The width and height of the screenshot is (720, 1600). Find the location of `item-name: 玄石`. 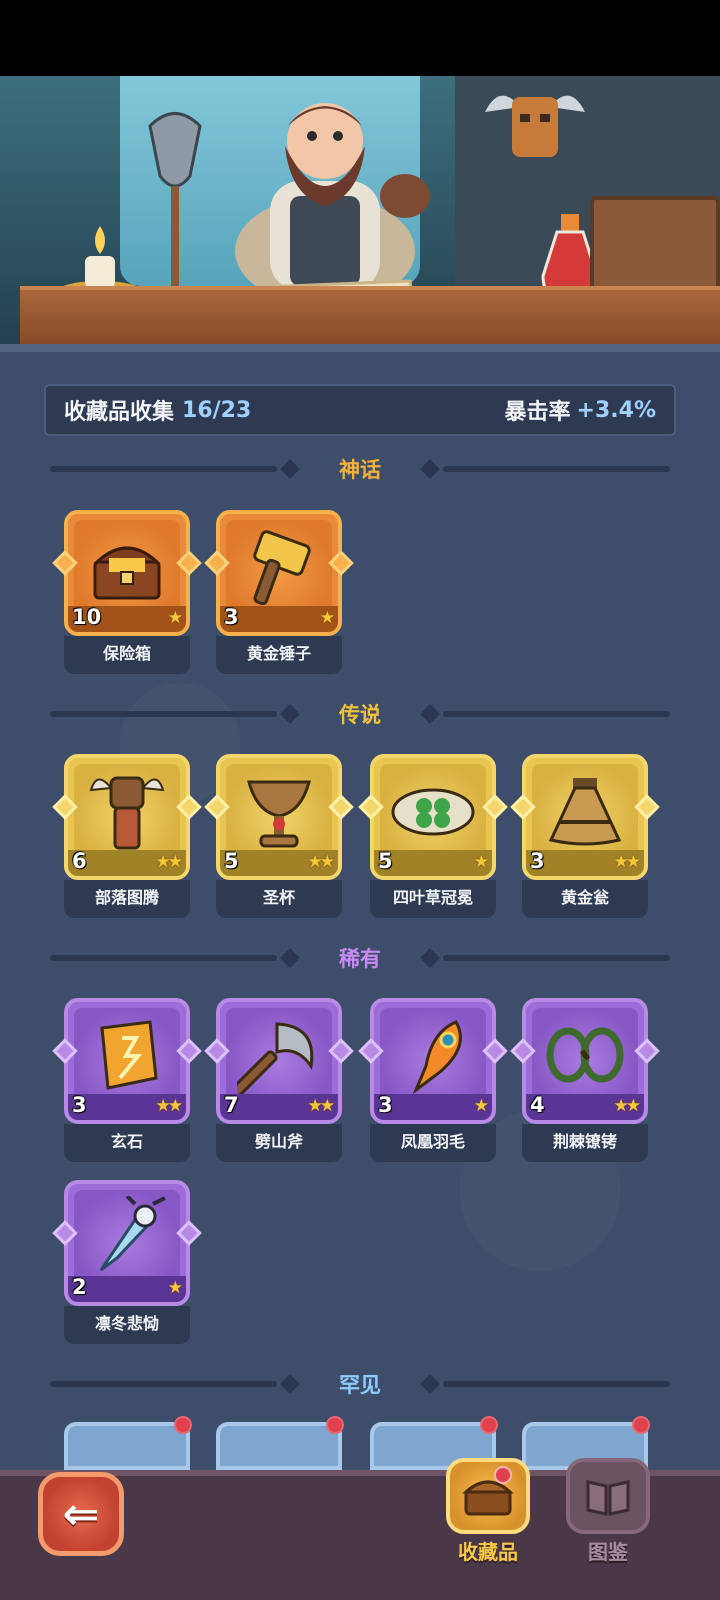

item-name: 玄石 is located at coordinates (127, 1143).